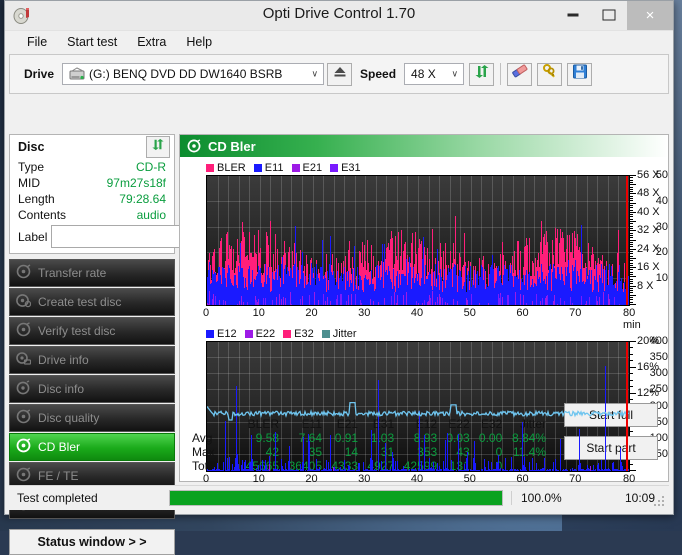 Image resolution: width=682 pixels, height=555 pixels. I want to click on grid-line-h, so click(418, 201).